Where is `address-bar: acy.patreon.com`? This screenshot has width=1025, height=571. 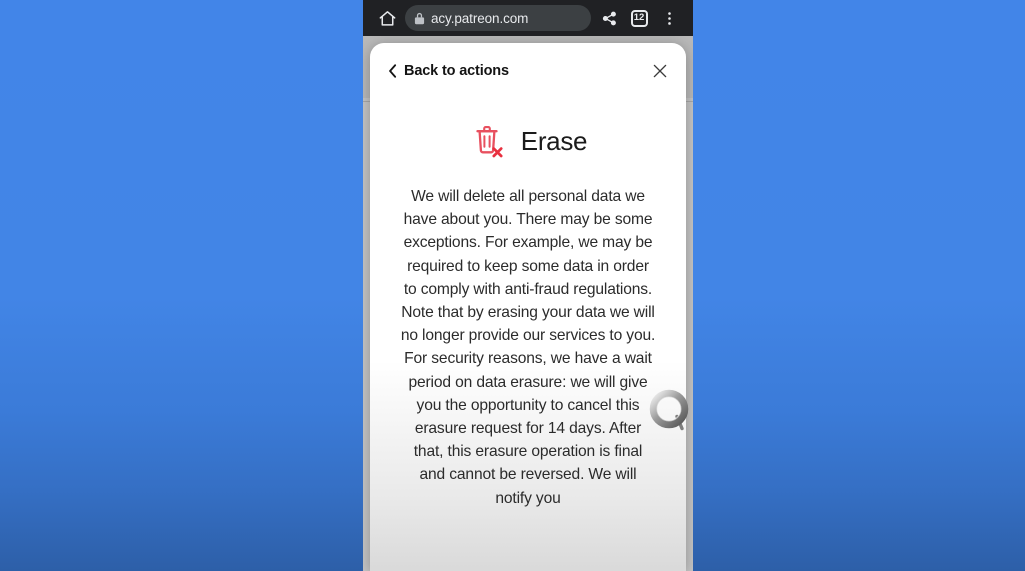 address-bar: acy.patreon.com is located at coordinates (498, 18).